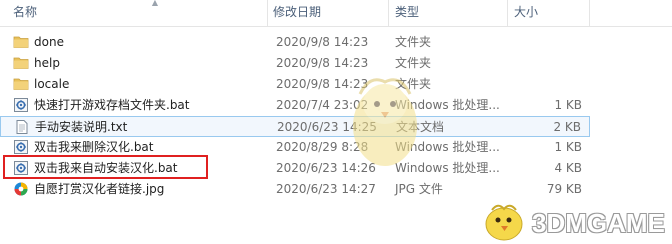 Image resolution: width=672 pixels, height=244 pixels. What do you see at coordinates (81, 127) in the screenshot?
I see `file-name: 手动安装说明.txt` at bounding box center [81, 127].